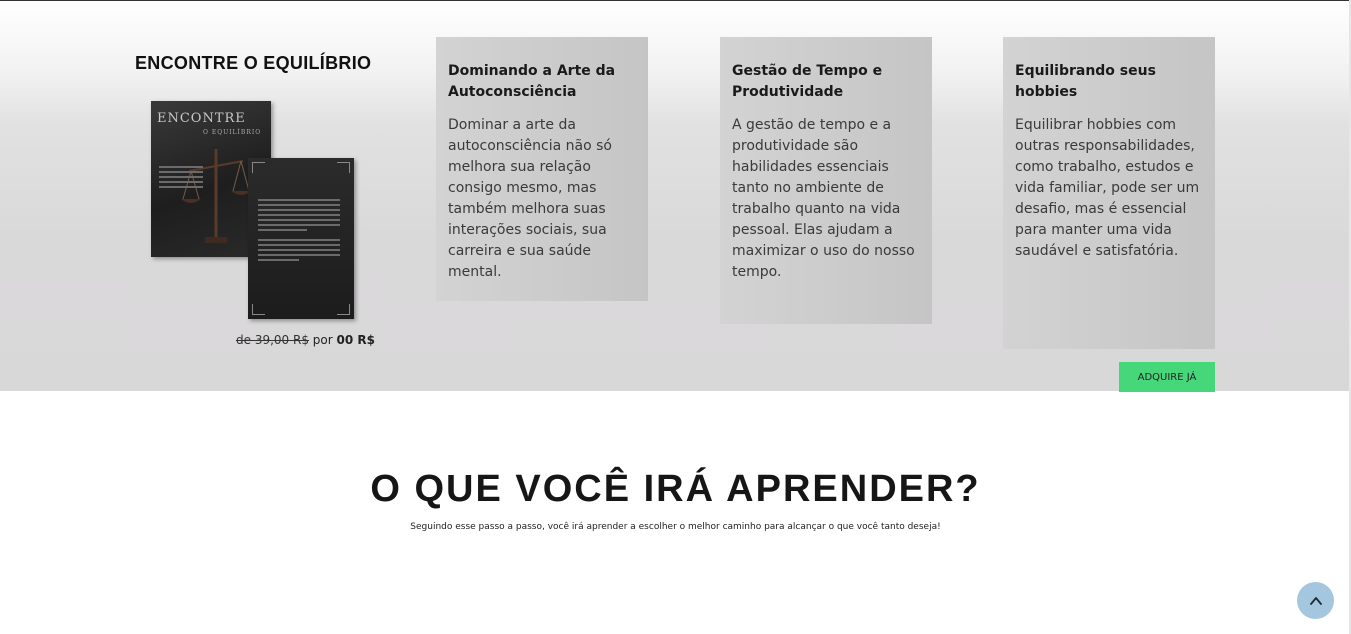 This screenshot has width=1351, height=634. I want to click on book-cover-subtitle: O EQUILÍBRIO, so click(232, 132).